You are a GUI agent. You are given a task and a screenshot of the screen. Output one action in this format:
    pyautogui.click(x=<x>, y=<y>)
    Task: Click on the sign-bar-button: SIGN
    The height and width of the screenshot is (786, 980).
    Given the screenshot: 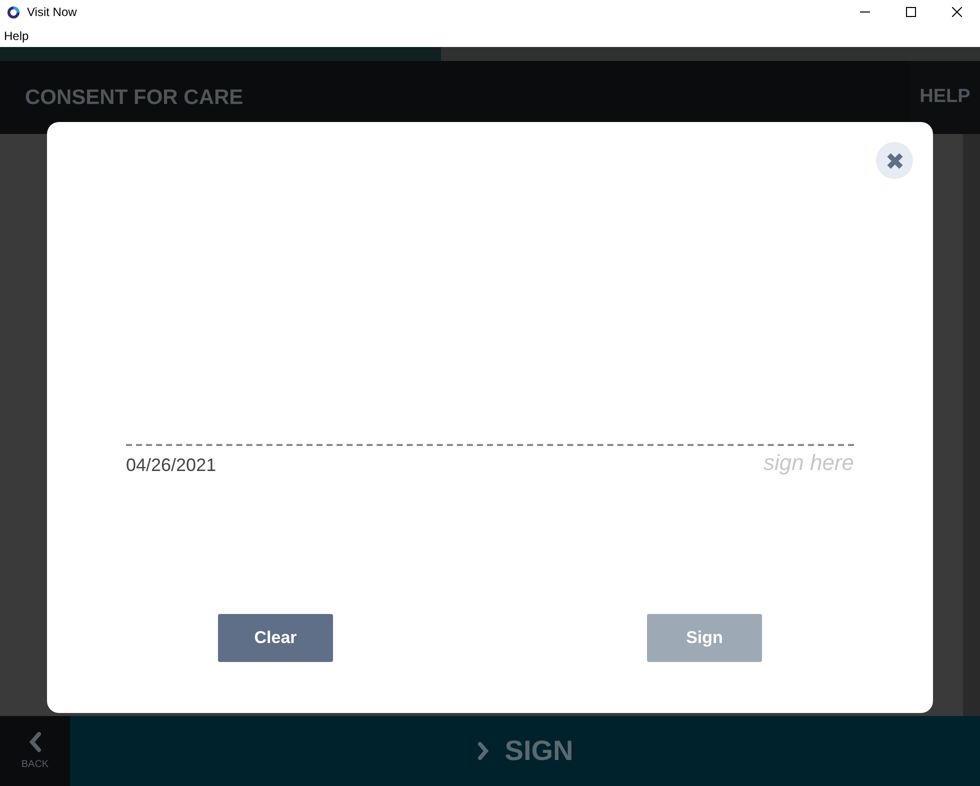 What is the action you would take?
    pyautogui.click(x=525, y=751)
    